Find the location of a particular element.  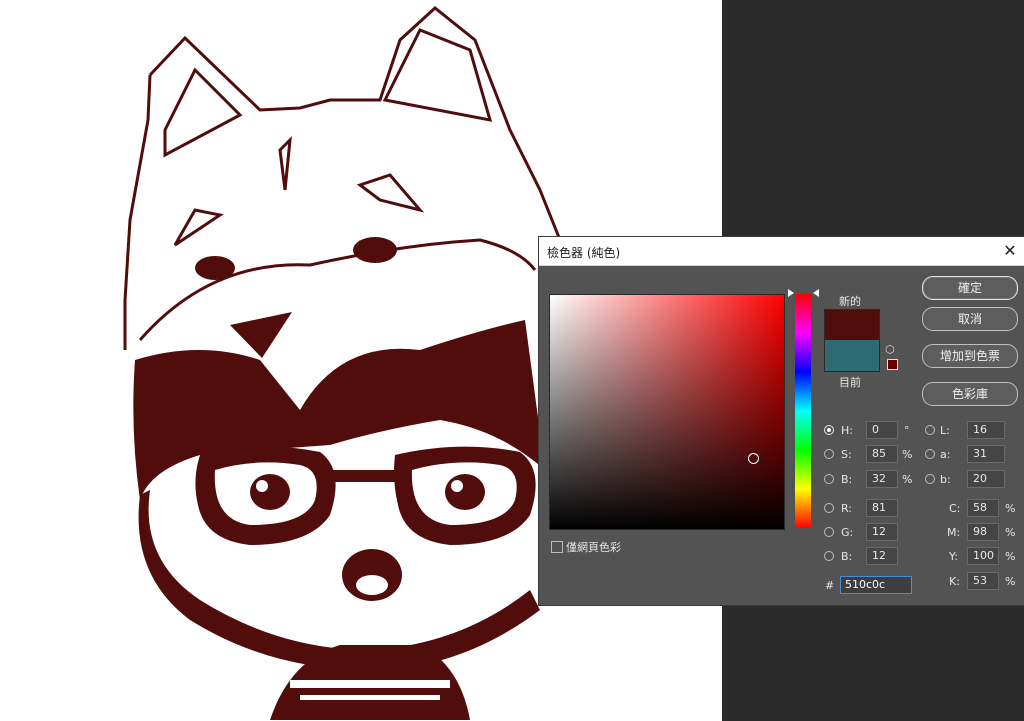

label-y: Y: is located at coordinates (953, 556).